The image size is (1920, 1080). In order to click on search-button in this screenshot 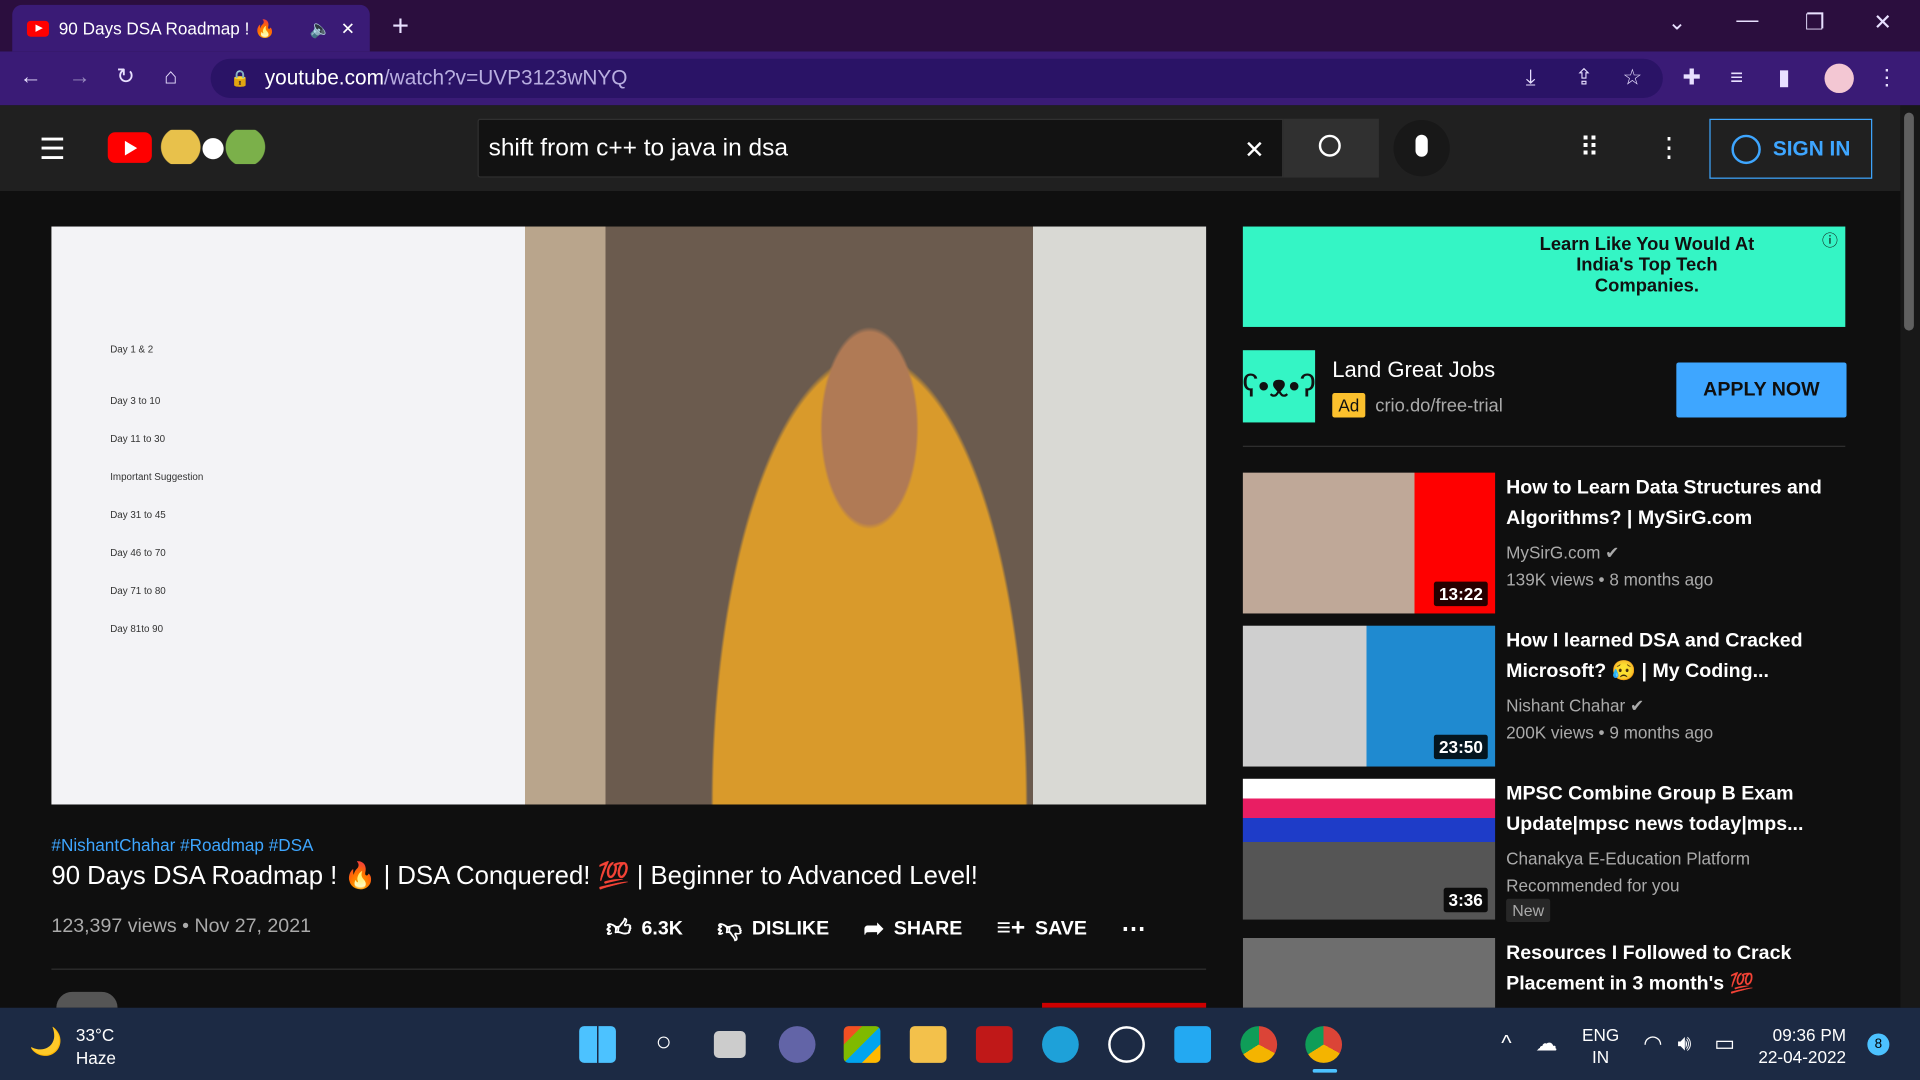, I will do `click(1331, 148)`.